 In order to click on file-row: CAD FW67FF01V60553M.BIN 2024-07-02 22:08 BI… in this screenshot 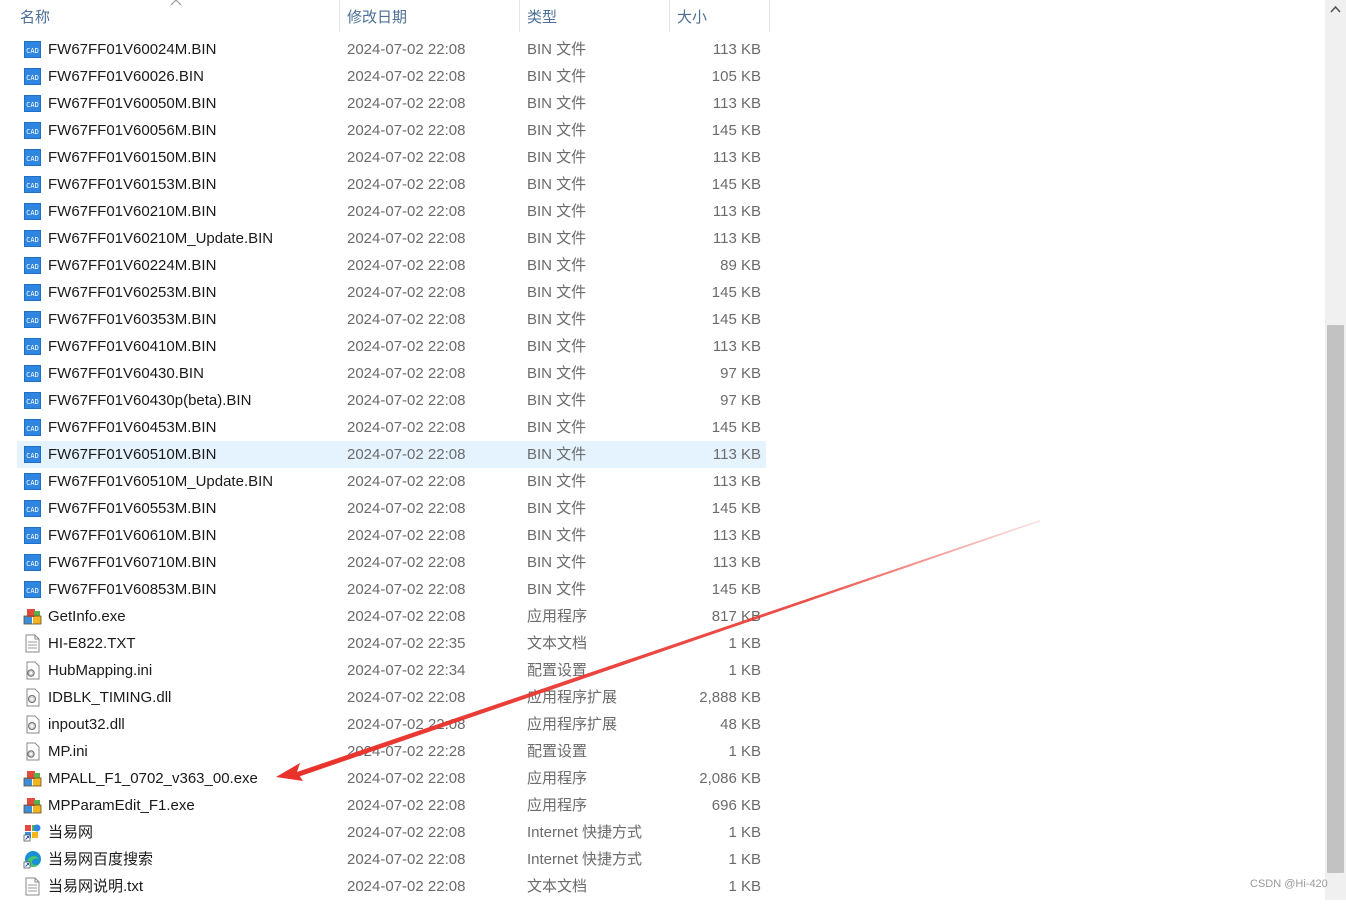, I will do `click(391, 508)`.